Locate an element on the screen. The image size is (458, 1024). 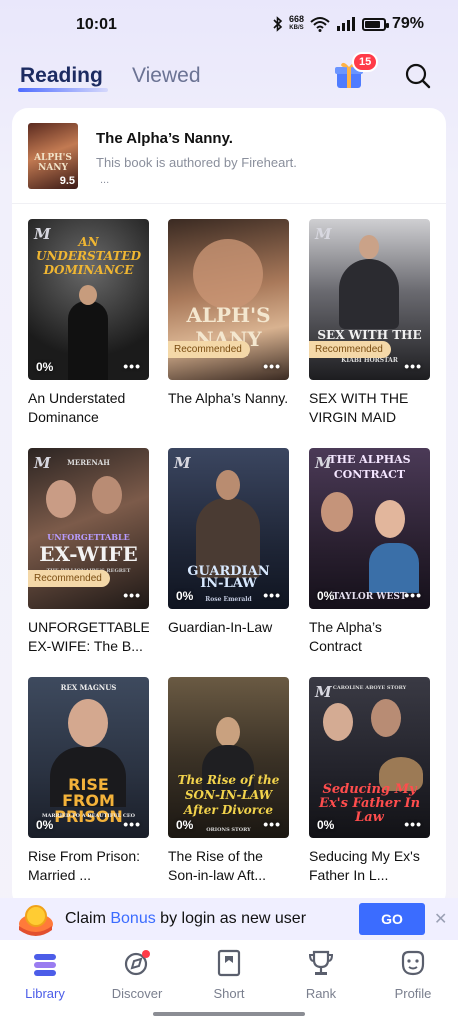
go-button: GO is located at coordinates (392, 919).